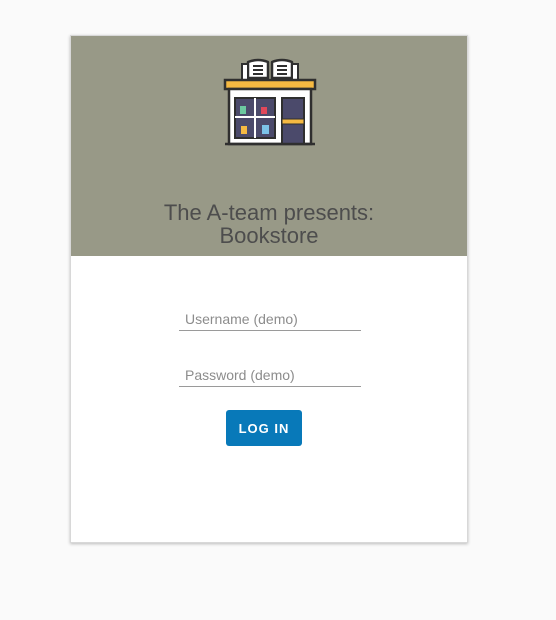 The width and height of the screenshot is (556, 620). I want to click on login-button: LOG IN, so click(264, 428).